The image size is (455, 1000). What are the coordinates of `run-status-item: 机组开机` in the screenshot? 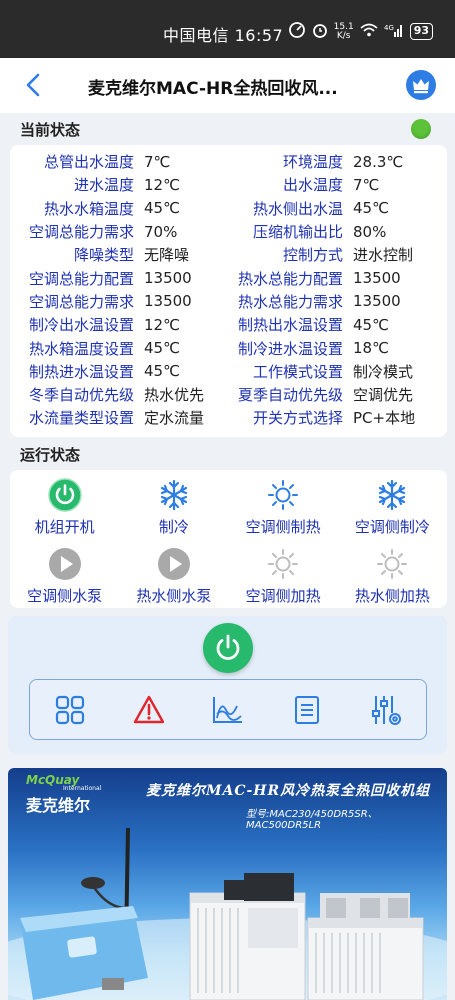 It's located at (64, 507).